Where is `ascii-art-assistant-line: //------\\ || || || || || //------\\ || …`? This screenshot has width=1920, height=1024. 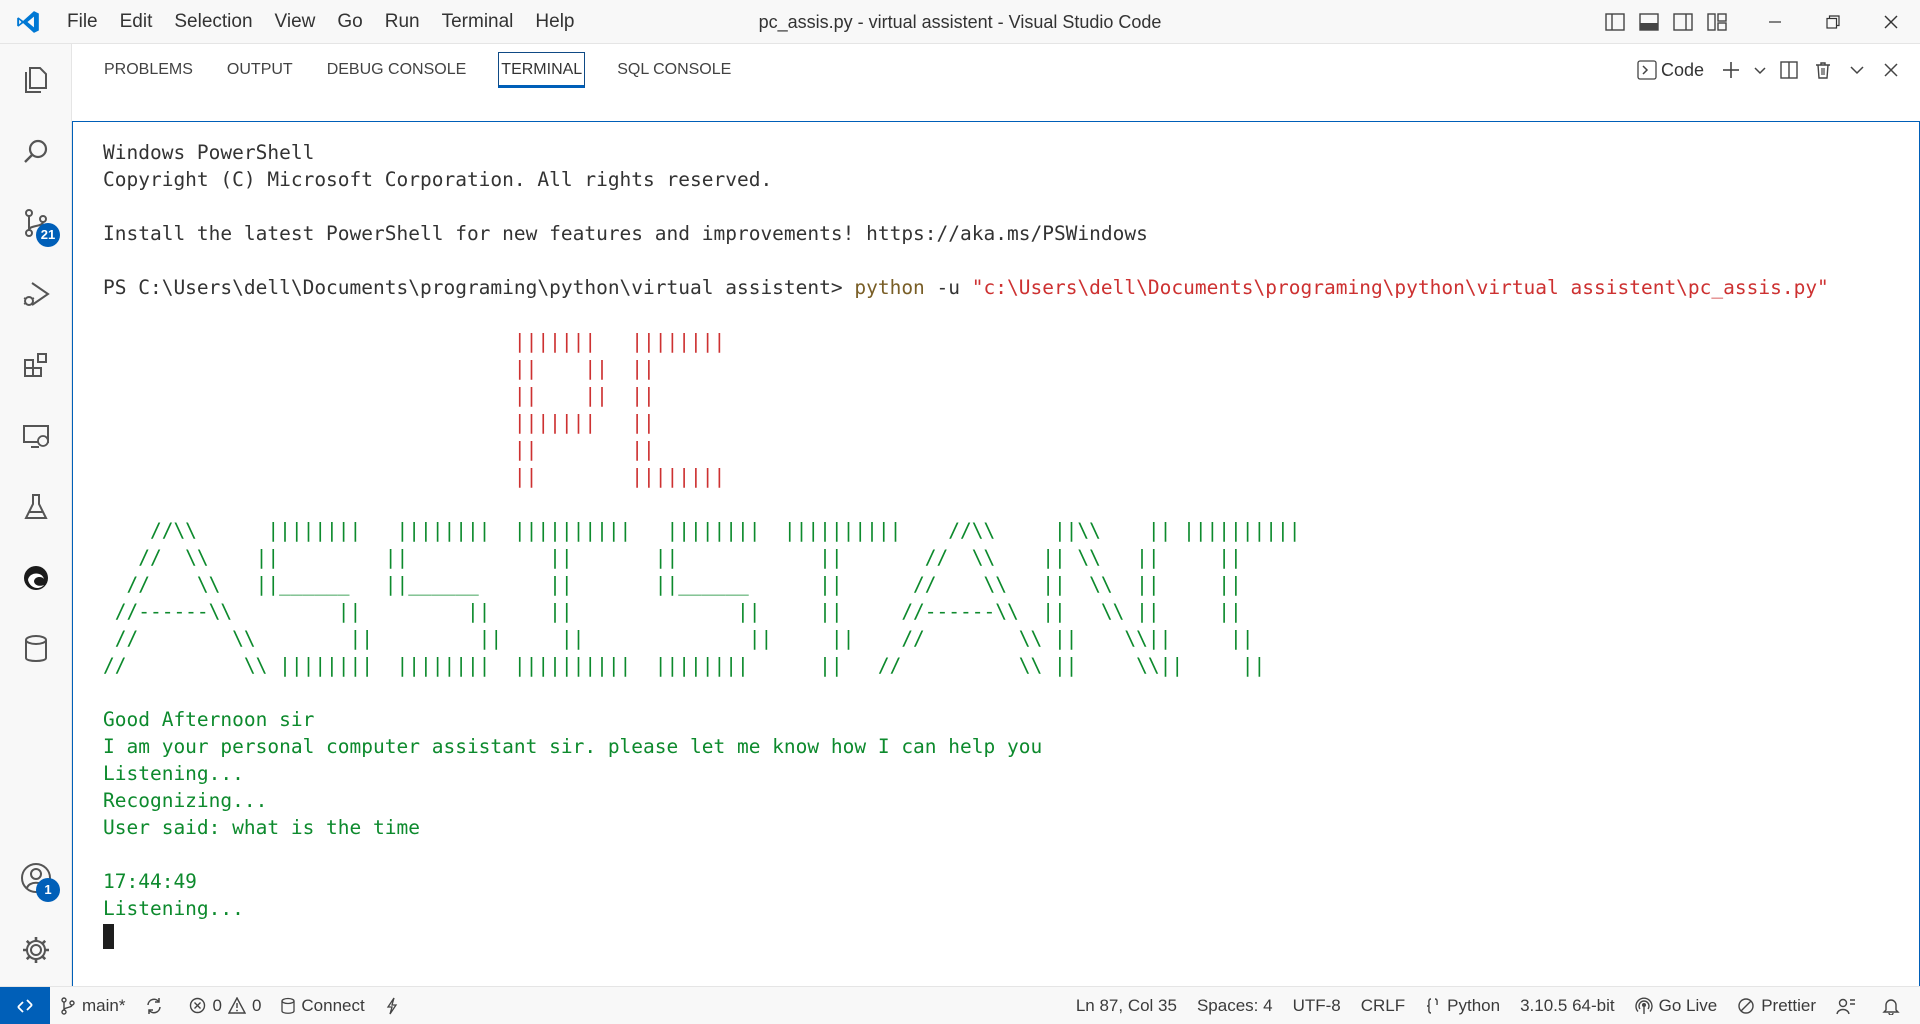 ascii-art-assistant-line: //------\\ || || || || || //------\\ || … is located at coordinates (672, 611).